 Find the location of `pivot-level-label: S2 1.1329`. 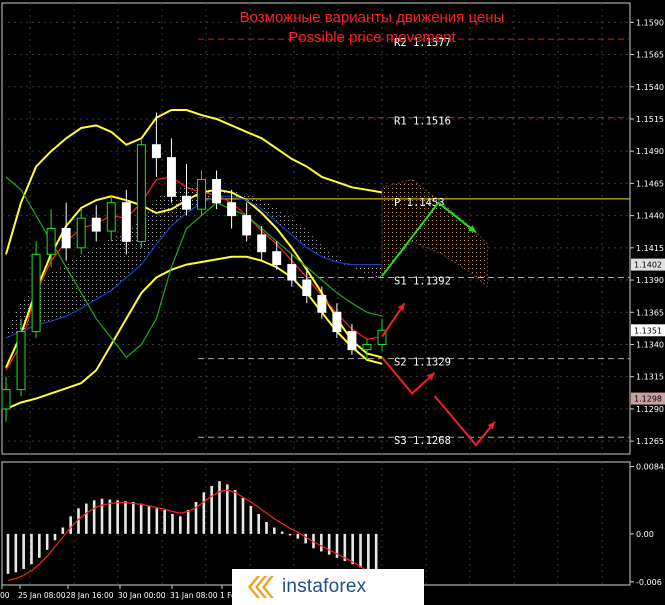

pivot-level-label: S2 1.1329 is located at coordinates (422, 363).